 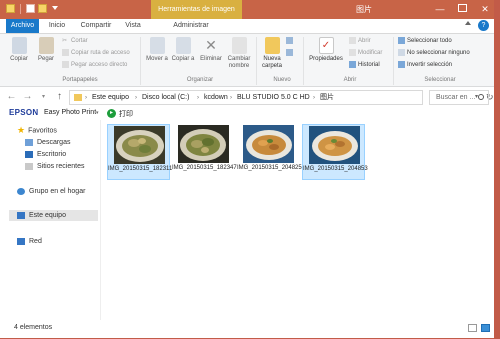 I want to click on large-icons-view-icon, so click(x=485, y=328).